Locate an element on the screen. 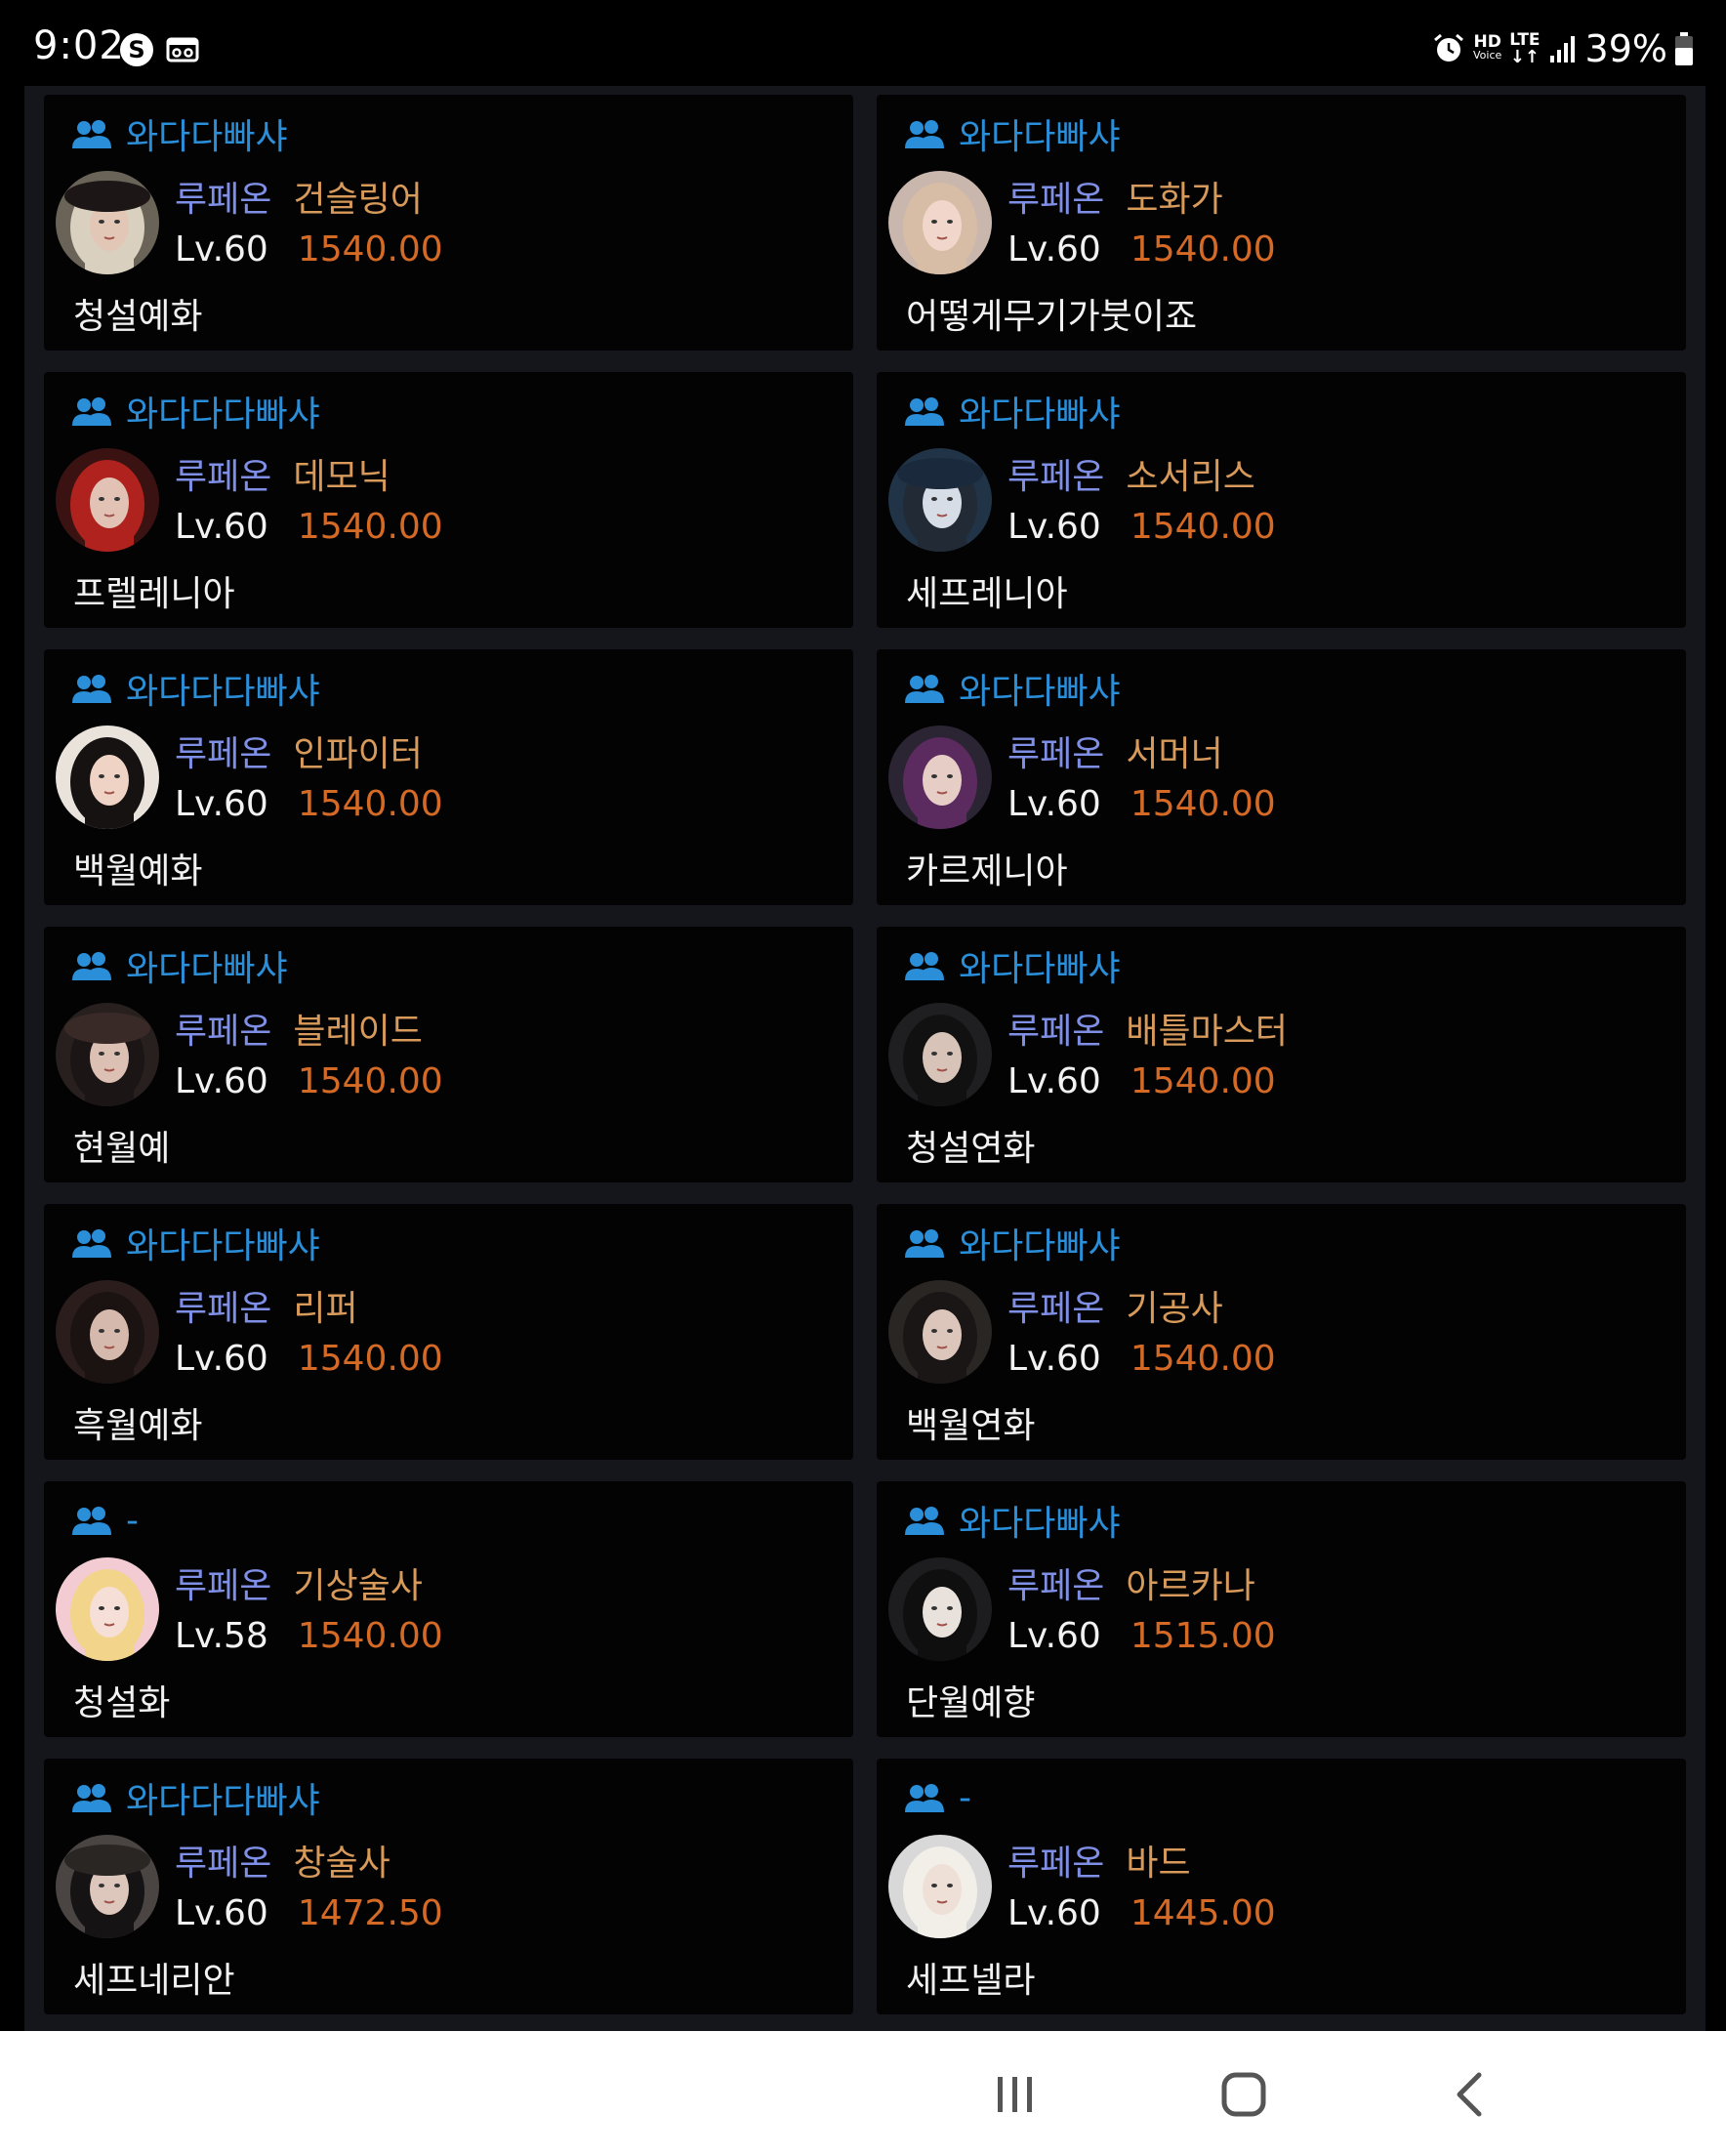 The height and width of the screenshot is (2156, 1726). guild-name: - is located at coordinates (965, 1798).